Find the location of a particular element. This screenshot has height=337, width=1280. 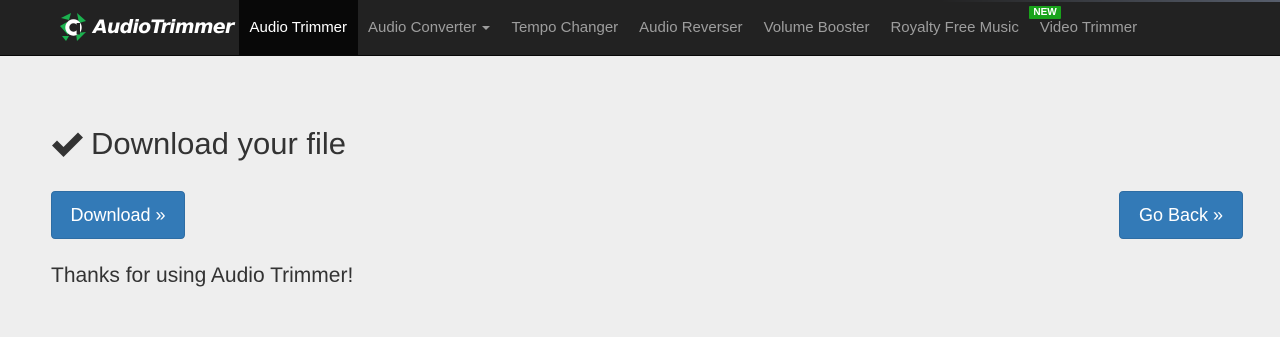

nav-item-label: Tempo Changer is located at coordinates (565, 27).